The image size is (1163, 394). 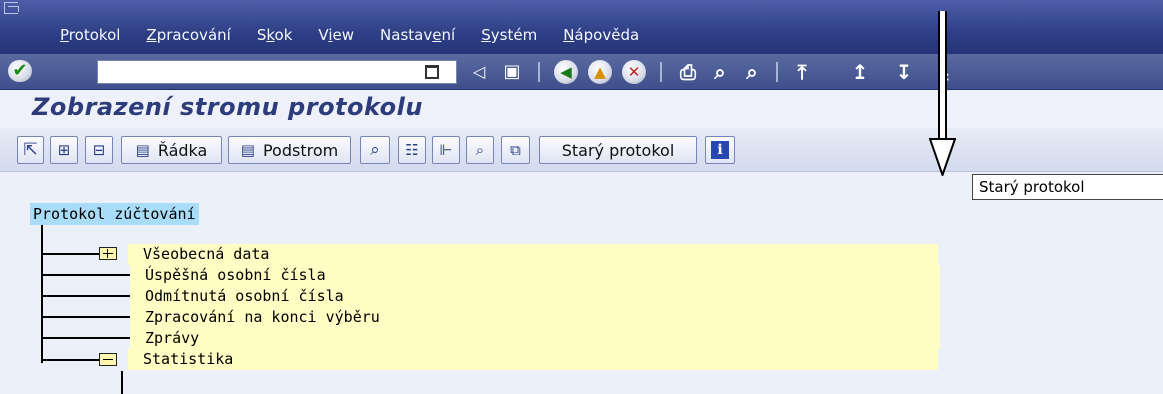 I want to click on system-toolbar: ✔ ◁ ▣ ◀ ▲ ✕ ⎙ ⌕ ⌕ ⤒ ↥ ↧ ⤓, so click(x=581, y=72).